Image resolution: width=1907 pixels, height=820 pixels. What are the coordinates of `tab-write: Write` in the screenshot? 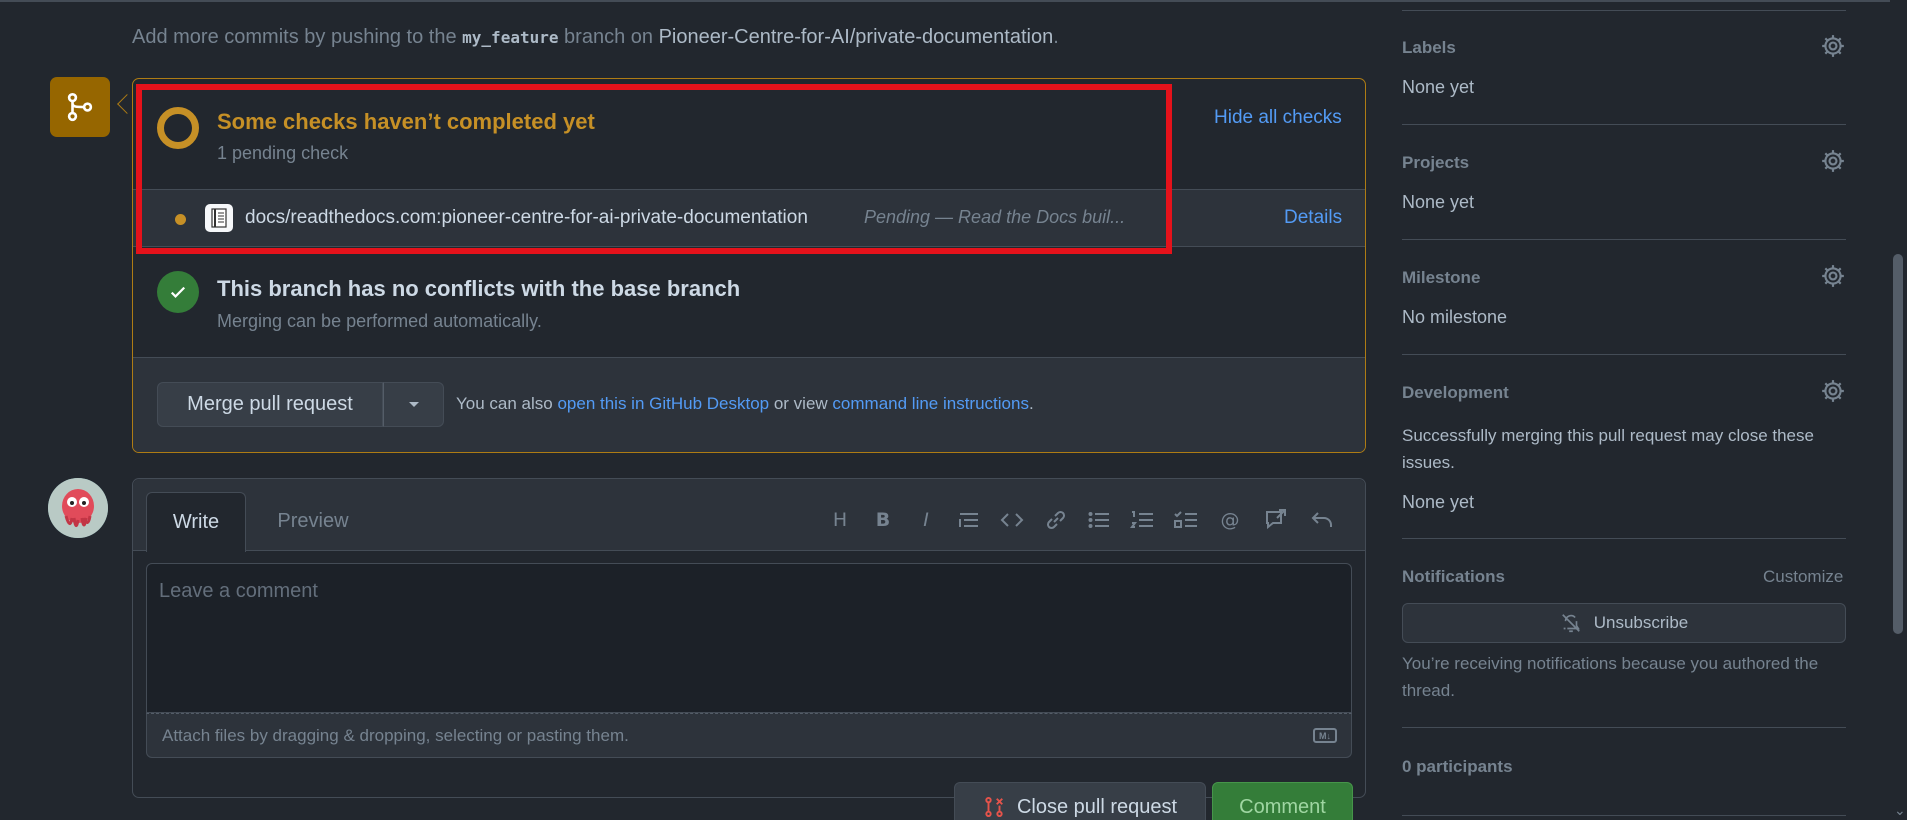 It's located at (196, 522).